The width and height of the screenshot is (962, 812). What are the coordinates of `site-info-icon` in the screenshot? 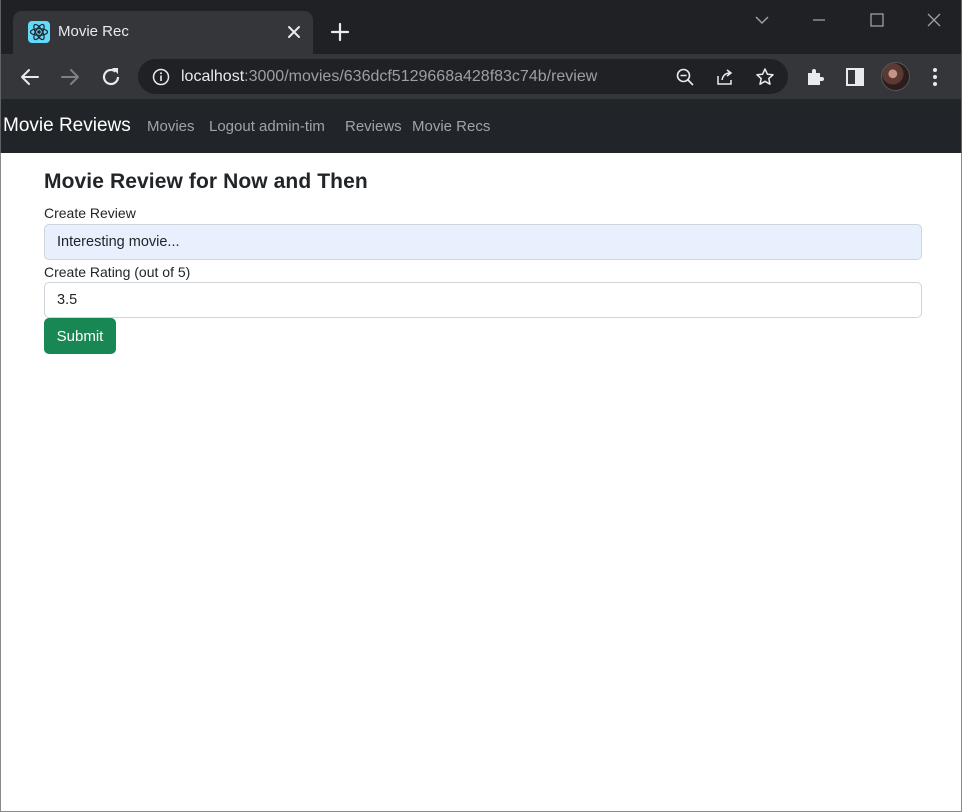 It's located at (161, 77).